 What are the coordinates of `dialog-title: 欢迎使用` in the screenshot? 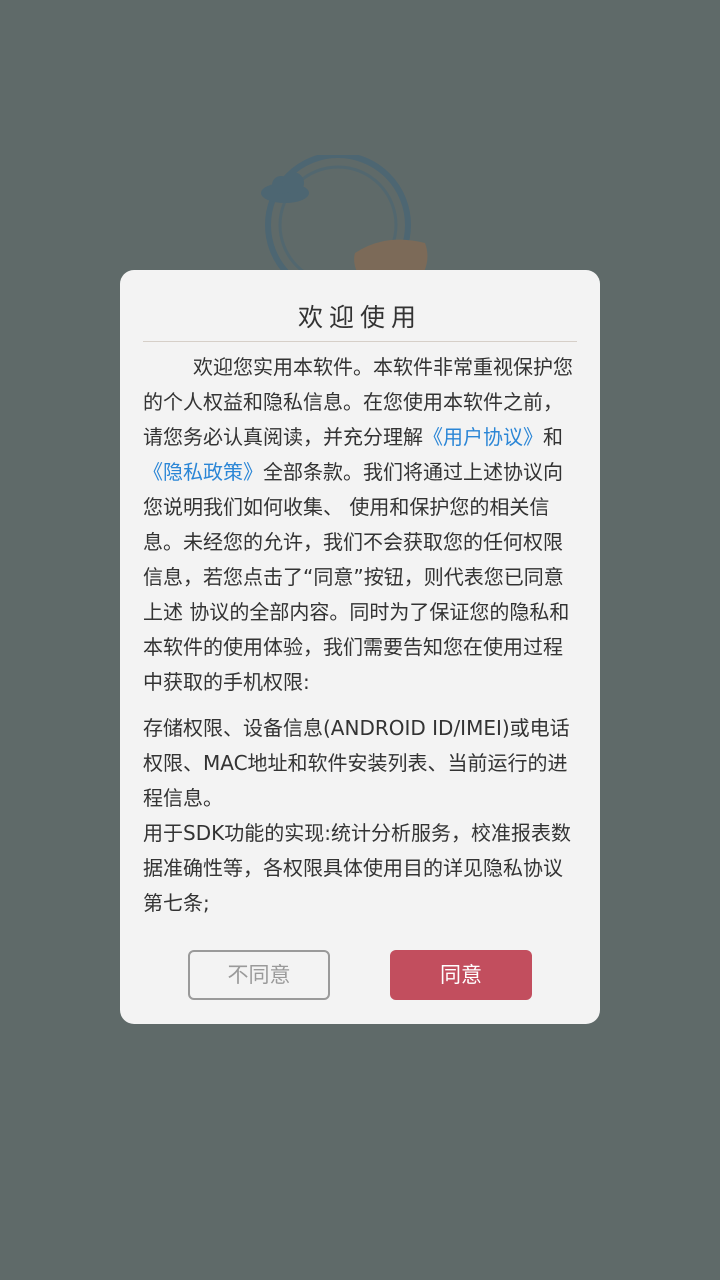 It's located at (359, 317).